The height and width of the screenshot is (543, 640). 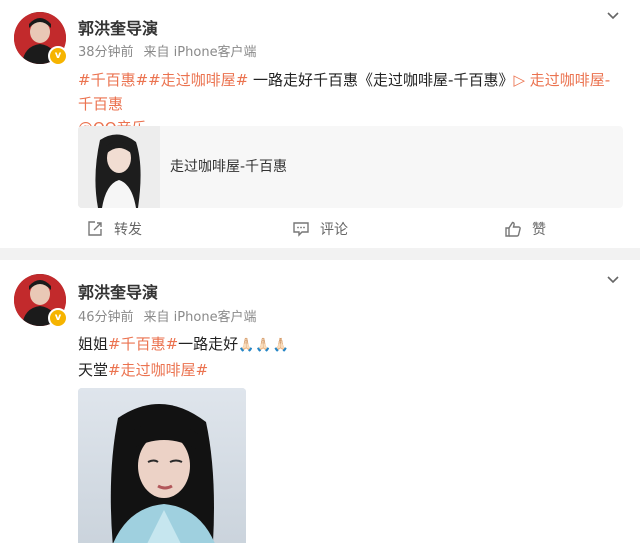 What do you see at coordinates (208, 344) in the screenshot?
I see `post-text: 一路走好` at bounding box center [208, 344].